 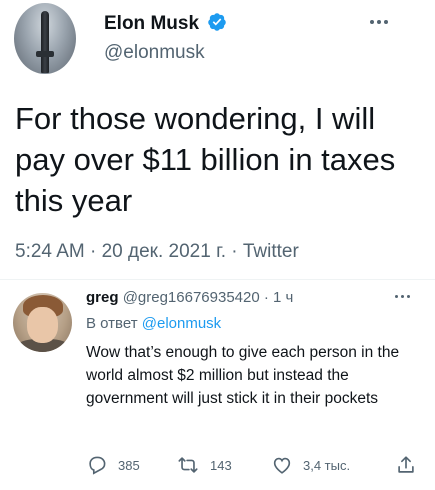 I want to click on in-reply-to: В ответ @elonmusk, so click(x=153, y=323).